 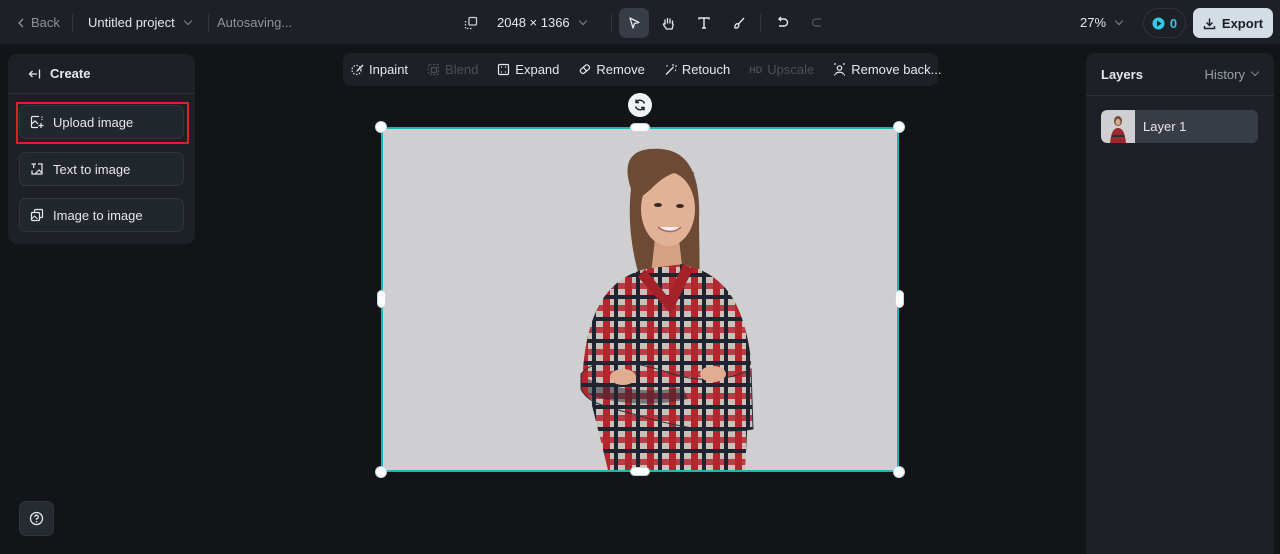 I want to click on text-to-image-icon, so click(x=37, y=169).